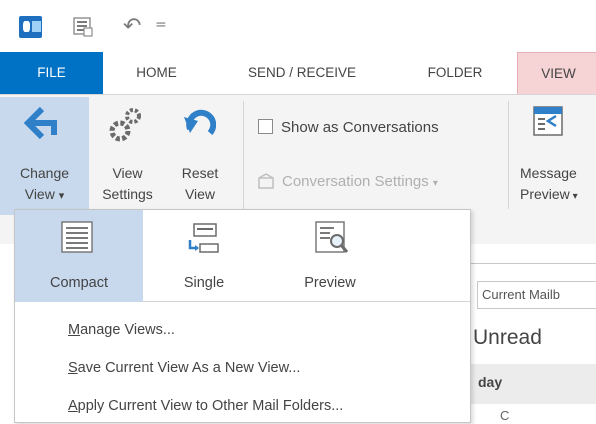  Describe the element at coordinates (83, 27) in the screenshot. I see `send-receive-icon` at that location.